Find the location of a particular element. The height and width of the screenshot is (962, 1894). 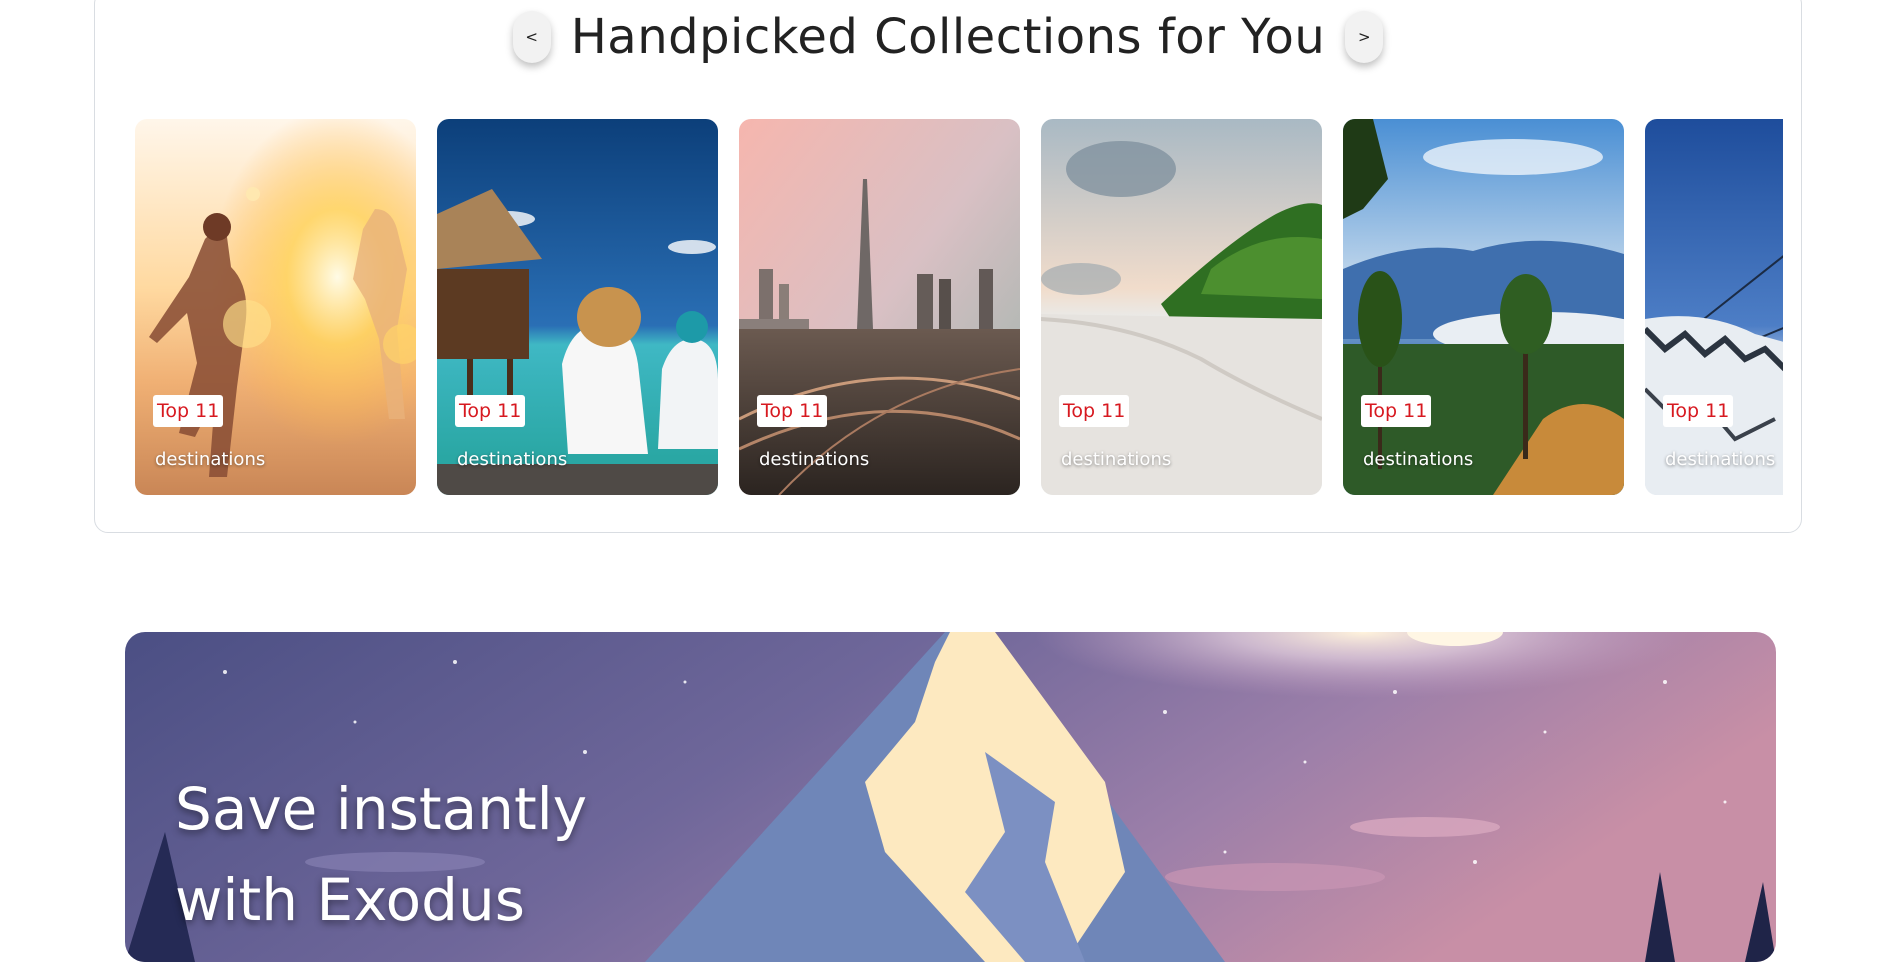

promo-title: Save instantly with Exodus is located at coordinates (435, 855).